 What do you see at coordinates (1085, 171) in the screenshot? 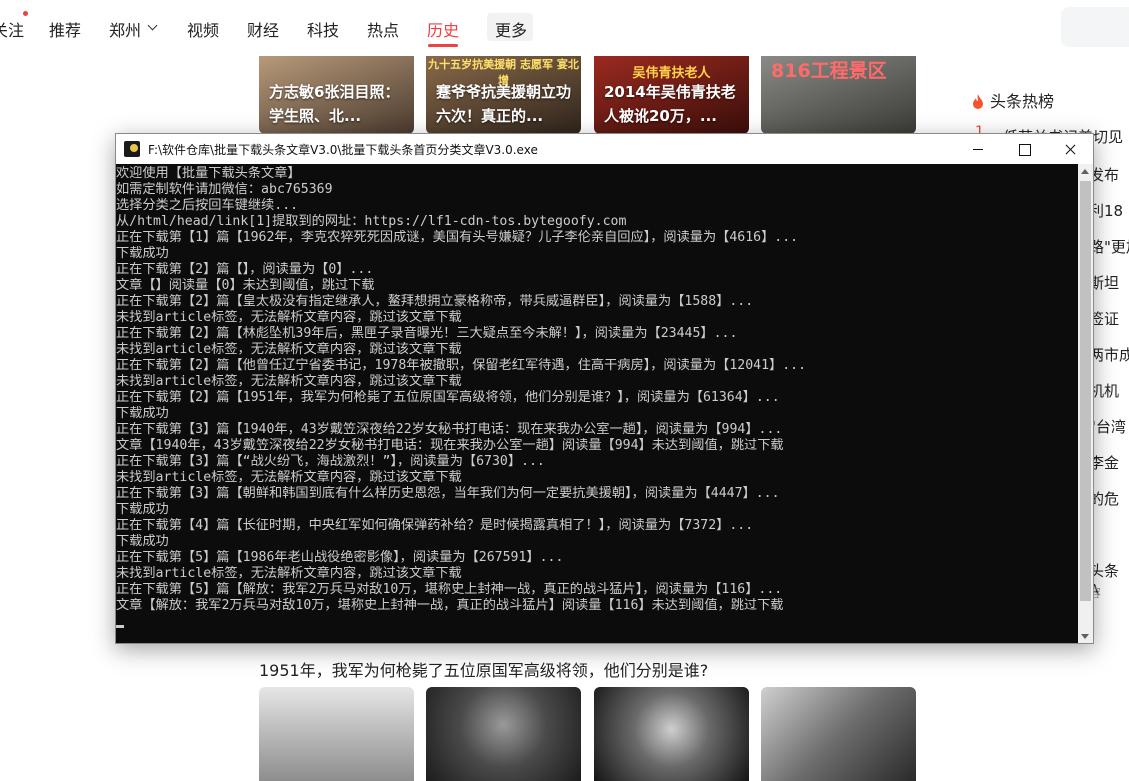
I see `scroll-up-icon` at bounding box center [1085, 171].